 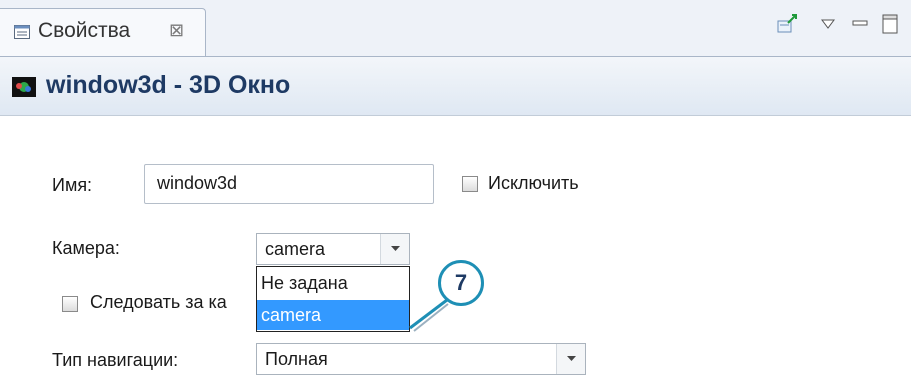 What do you see at coordinates (333, 283) in the screenshot?
I see `camera-option: Не задана` at bounding box center [333, 283].